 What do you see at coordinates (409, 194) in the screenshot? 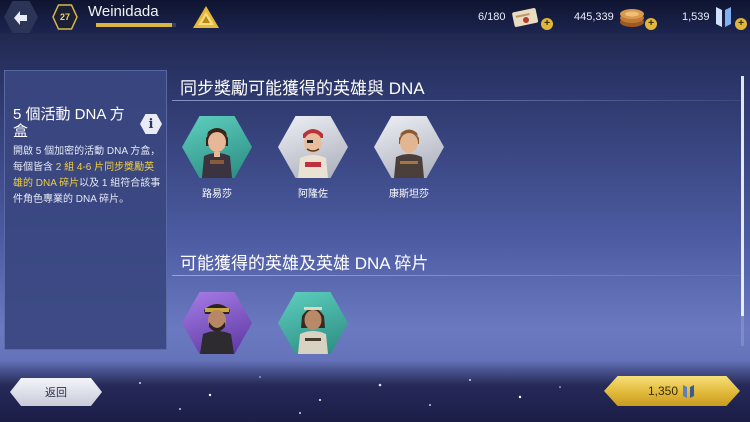
I see `hero-name: 康斯坦莎` at bounding box center [409, 194].